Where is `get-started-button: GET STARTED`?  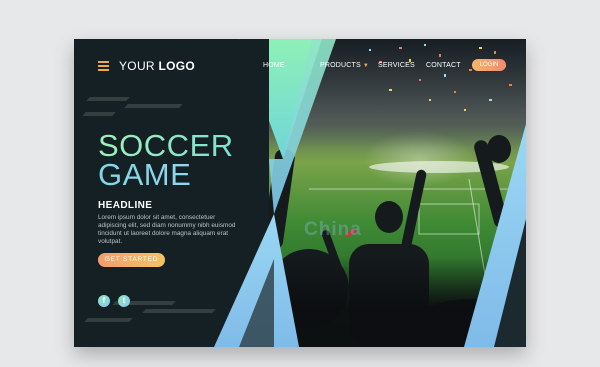 get-started-button: GET STARTED is located at coordinates (131, 260).